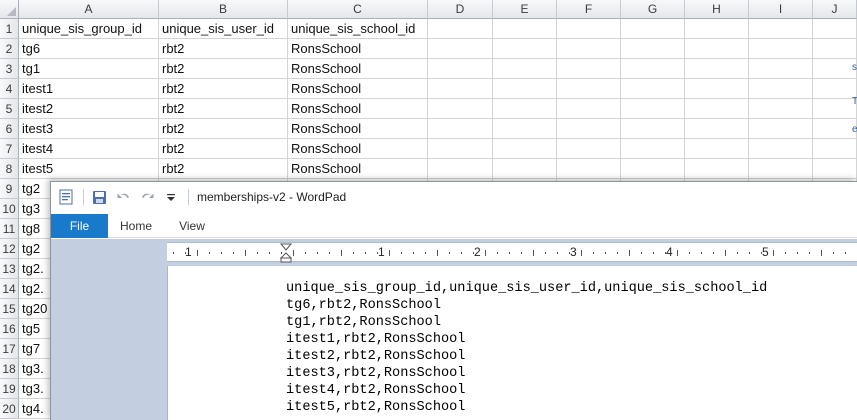 This screenshot has height=420, width=857. I want to click on cell-g5, so click(653, 109).